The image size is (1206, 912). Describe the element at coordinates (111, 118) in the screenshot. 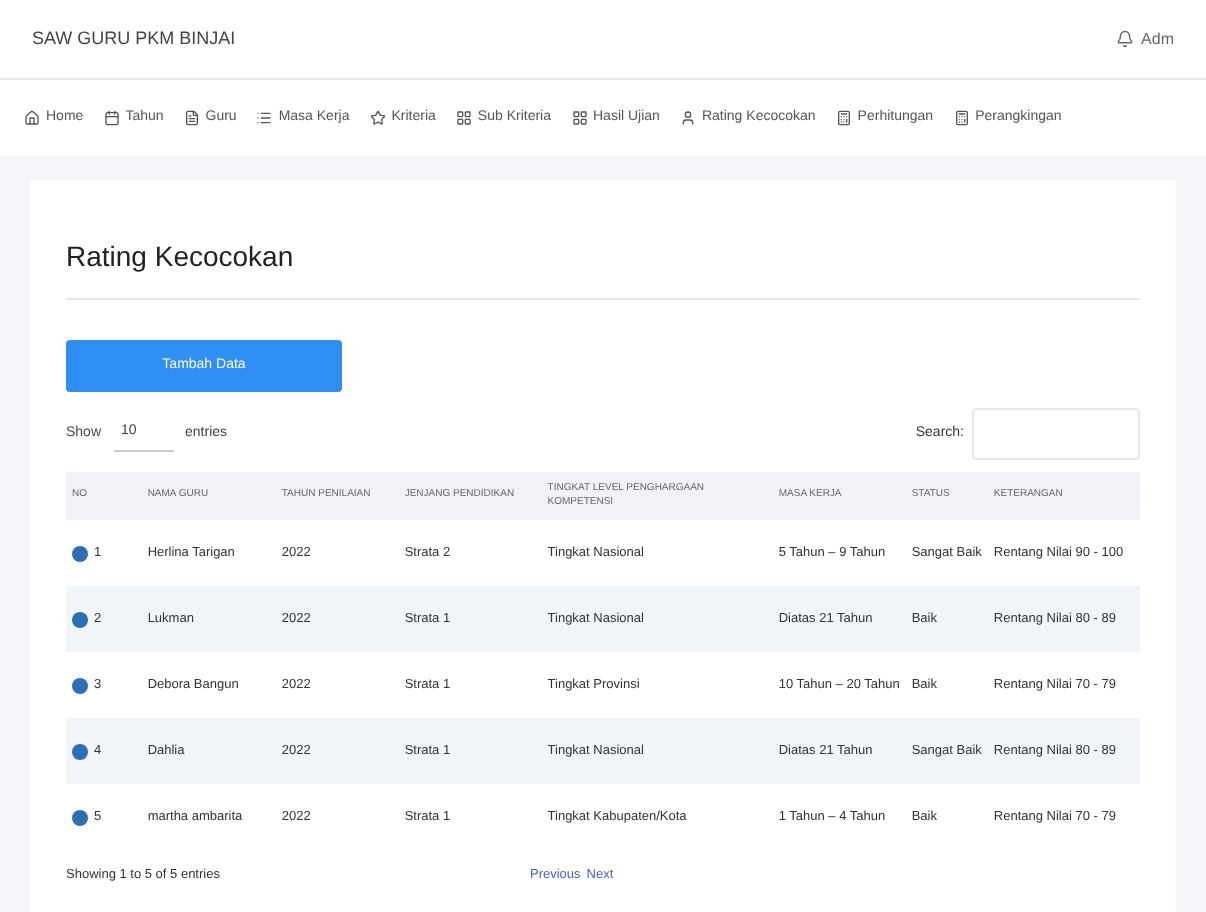

I see `calendar-icon` at that location.